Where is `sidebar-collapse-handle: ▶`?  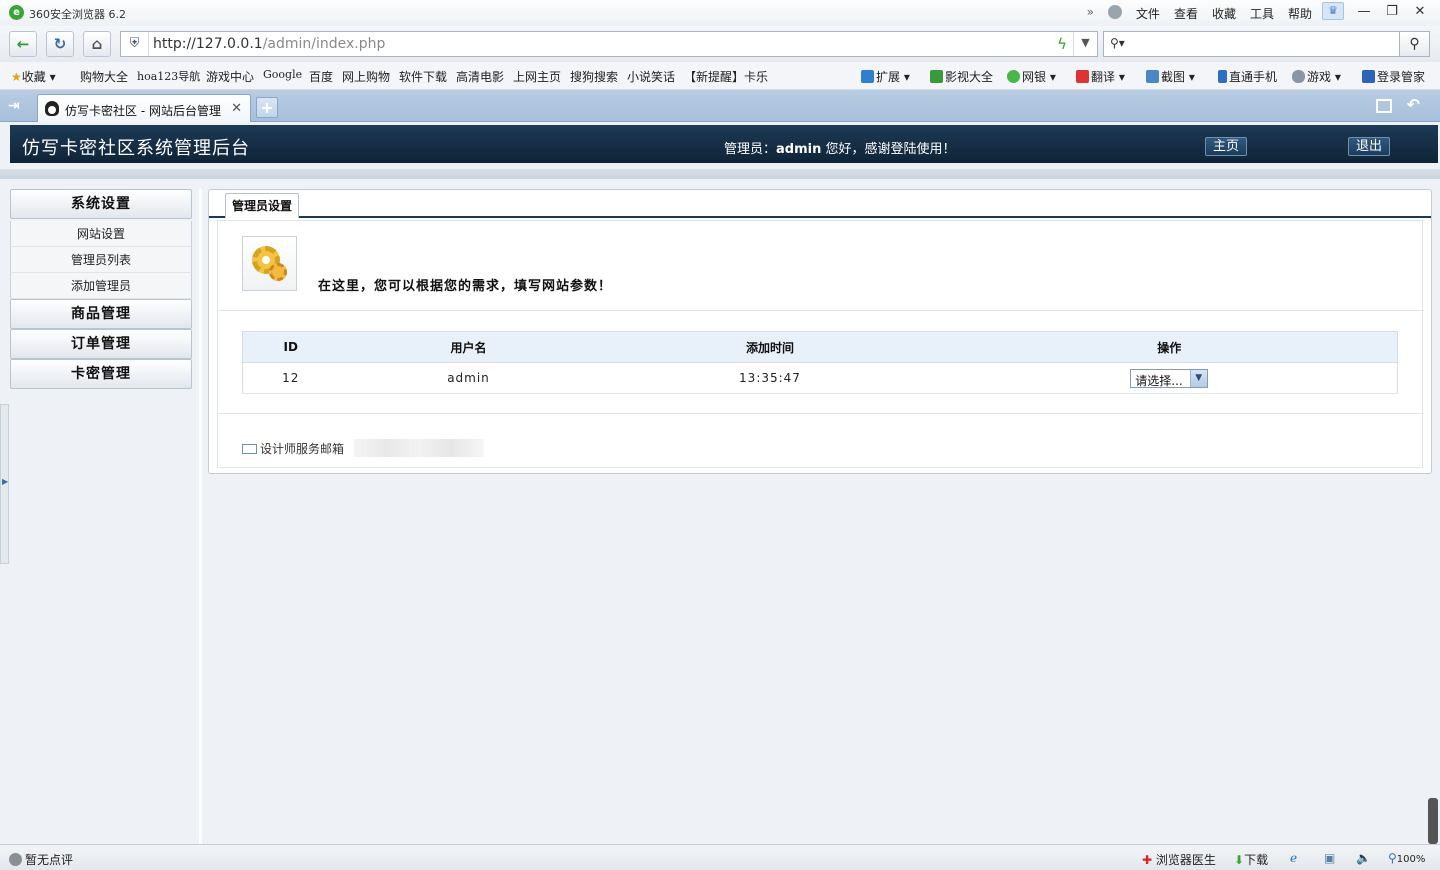
sidebar-collapse-handle: ▶ is located at coordinates (4, 484).